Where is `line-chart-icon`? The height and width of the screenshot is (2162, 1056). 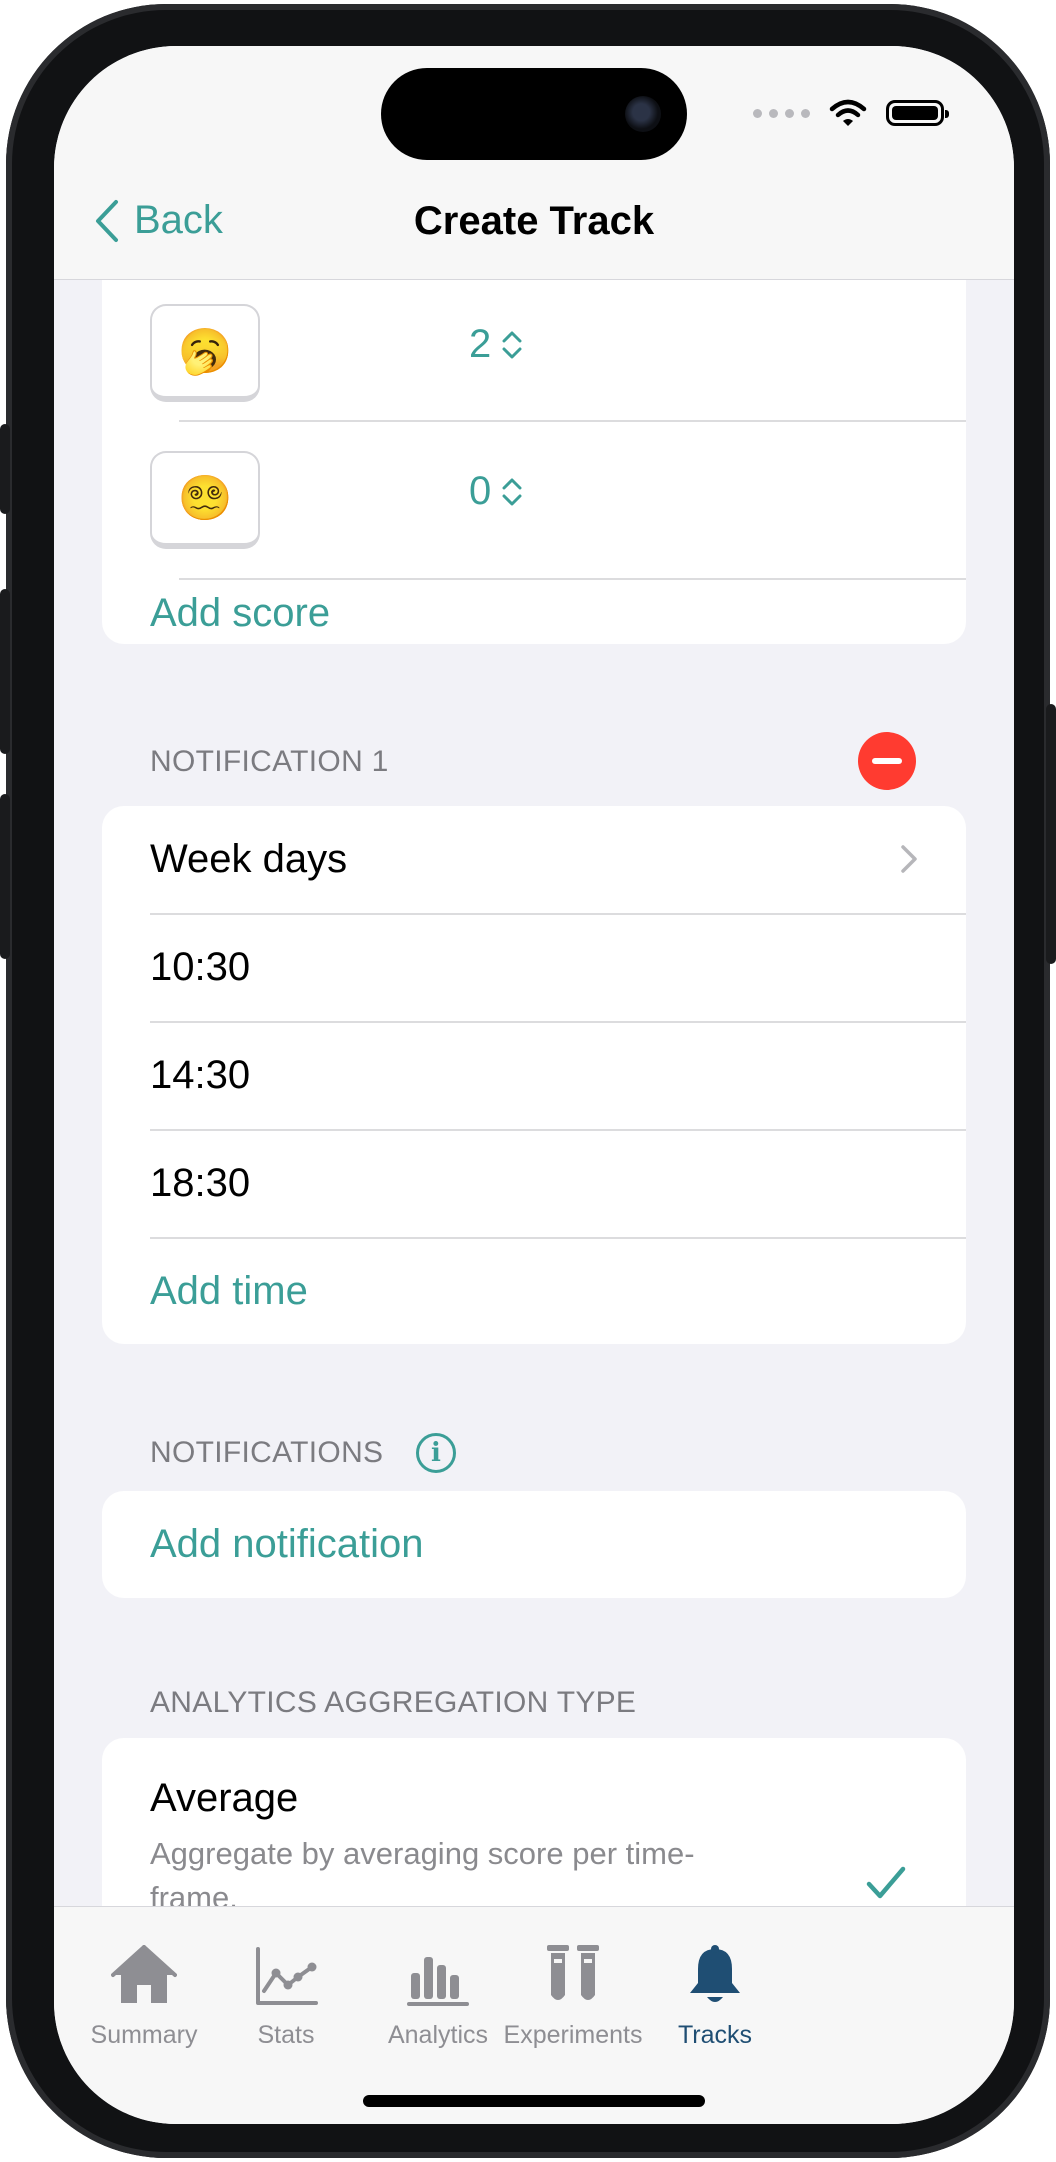
line-chart-icon is located at coordinates (287, 1976).